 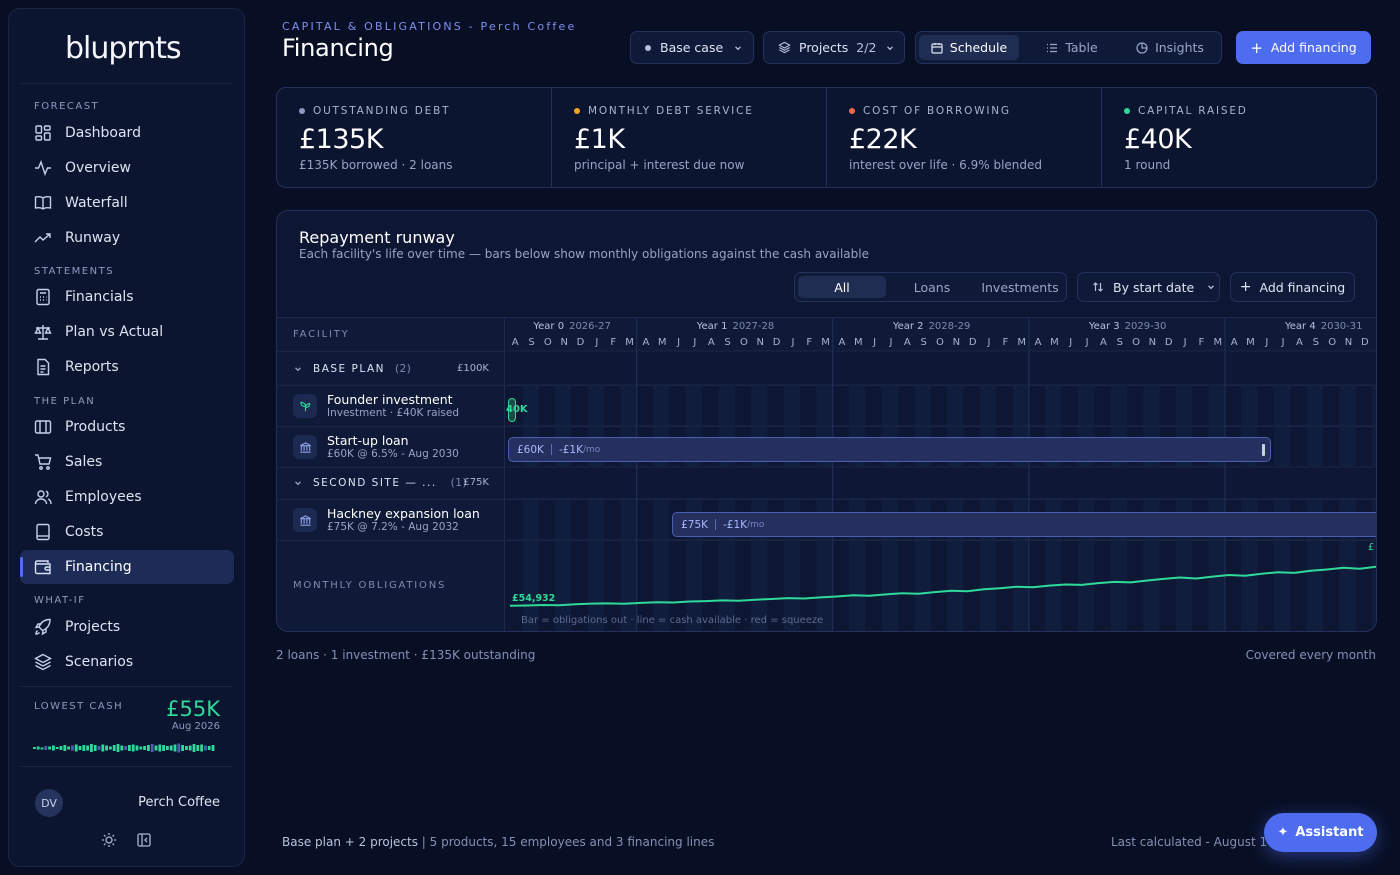 I want to click on tab-insights: Insights, so click(x=1170, y=47).